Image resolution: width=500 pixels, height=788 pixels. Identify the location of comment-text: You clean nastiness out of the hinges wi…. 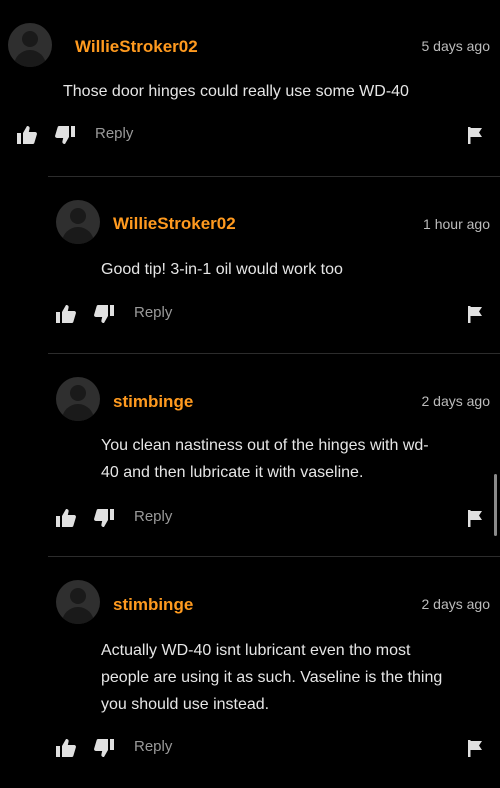
(294, 459).